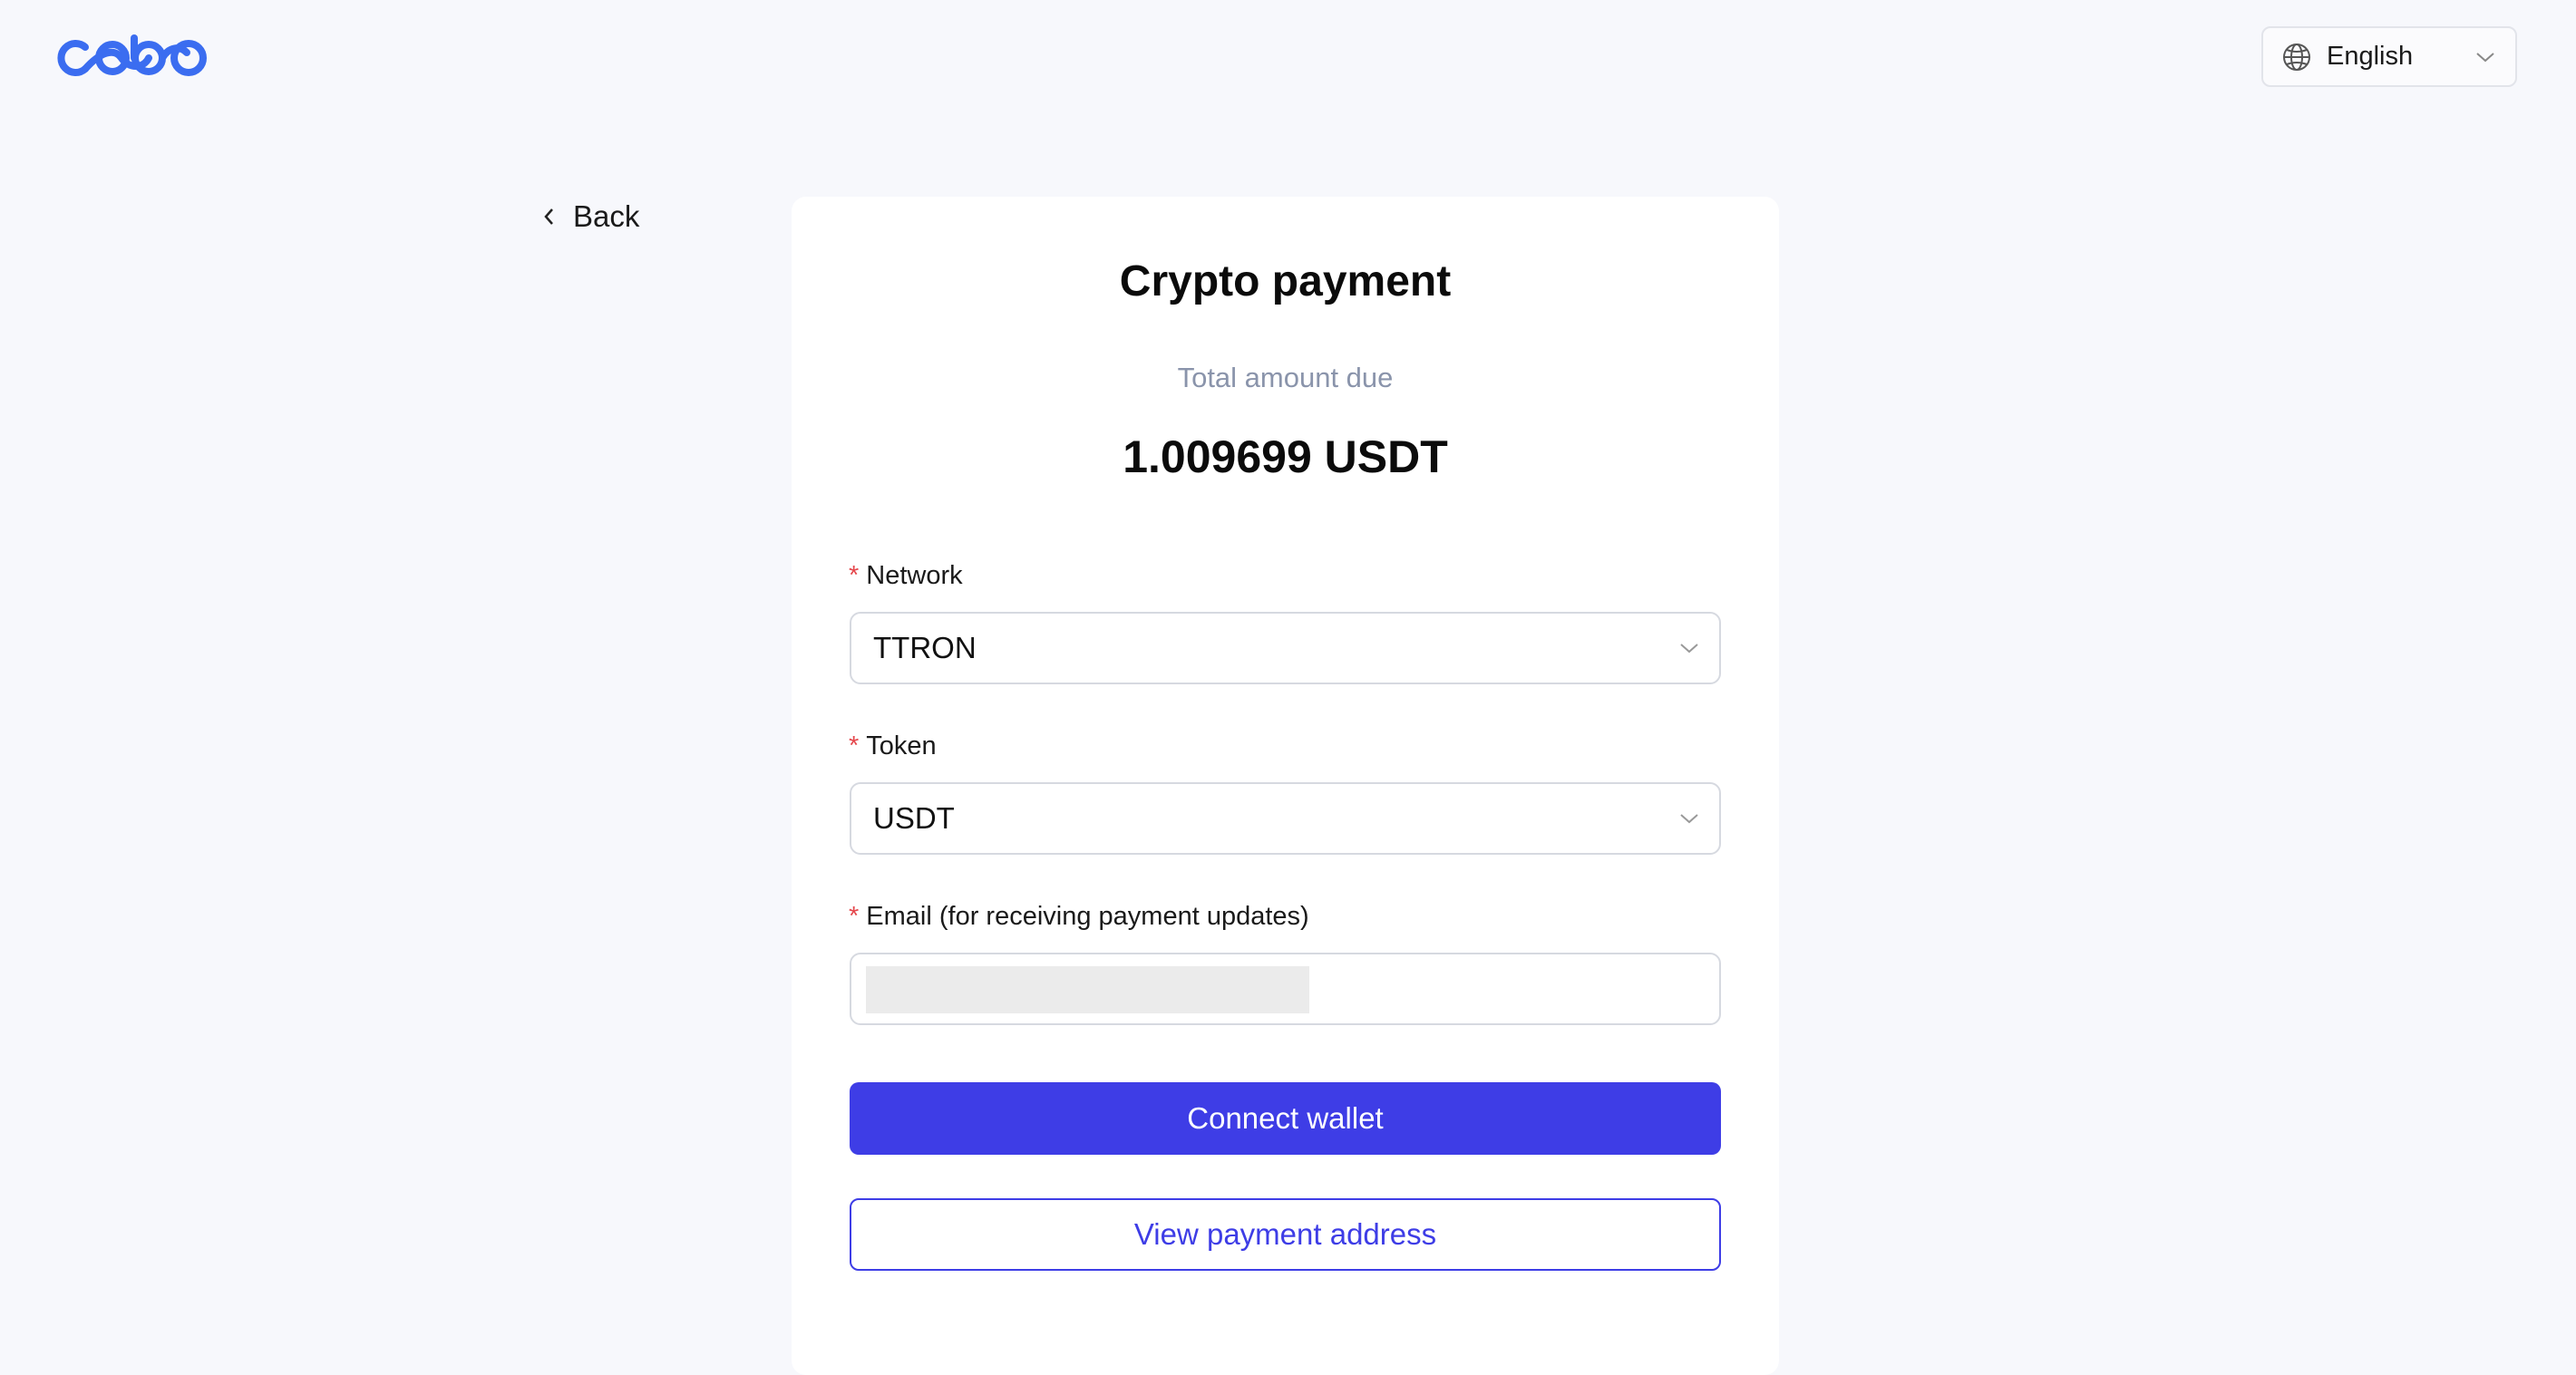 Image resolution: width=2576 pixels, height=1375 pixels. What do you see at coordinates (1285, 281) in the screenshot?
I see `page-title: Crypto payment` at bounding box center [1285, 281].